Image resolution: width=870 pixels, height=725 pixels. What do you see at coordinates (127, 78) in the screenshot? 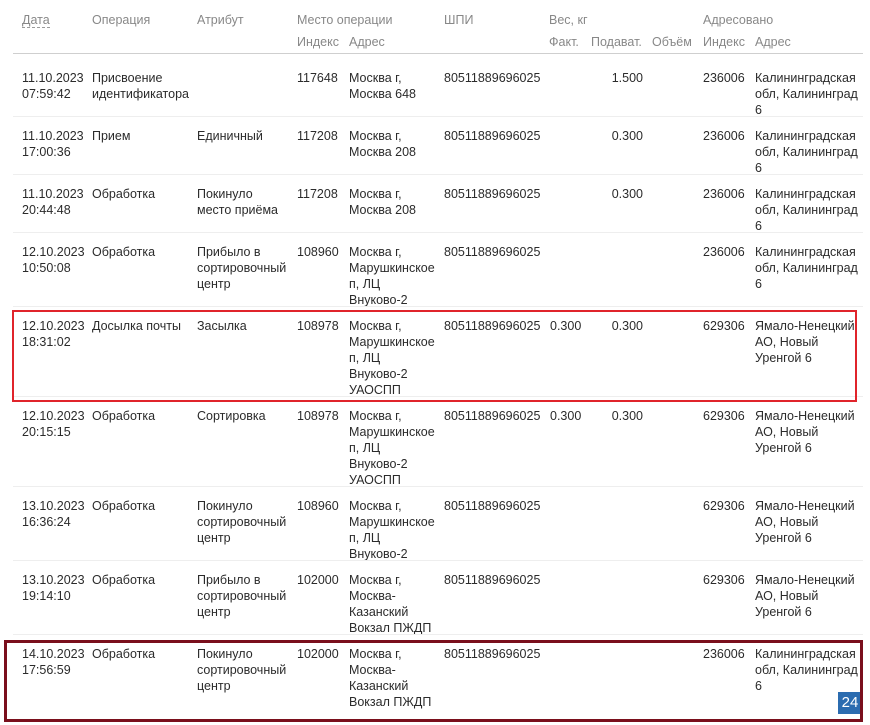
I see `cell-operation-line: Присвоение` at bounding box center [127, 78].